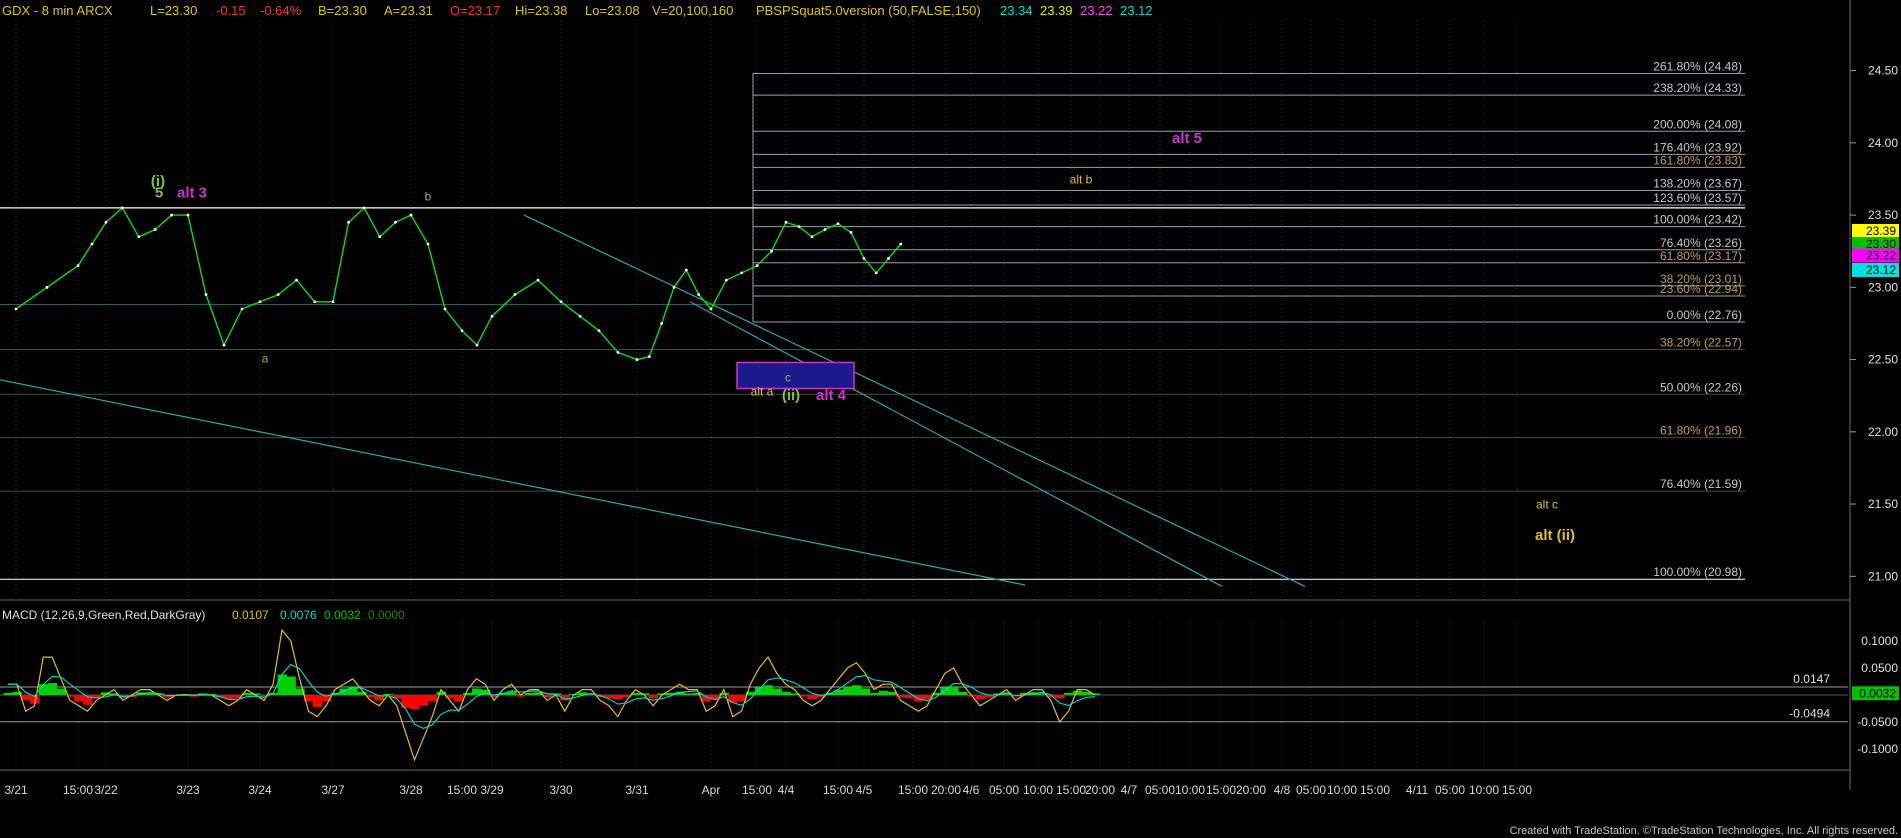 This screenshot has height=838, width=1901. Describe the element at coordinates (1881, 231) in the screenshot. I see `price-tag-label: 23.39` at that location.